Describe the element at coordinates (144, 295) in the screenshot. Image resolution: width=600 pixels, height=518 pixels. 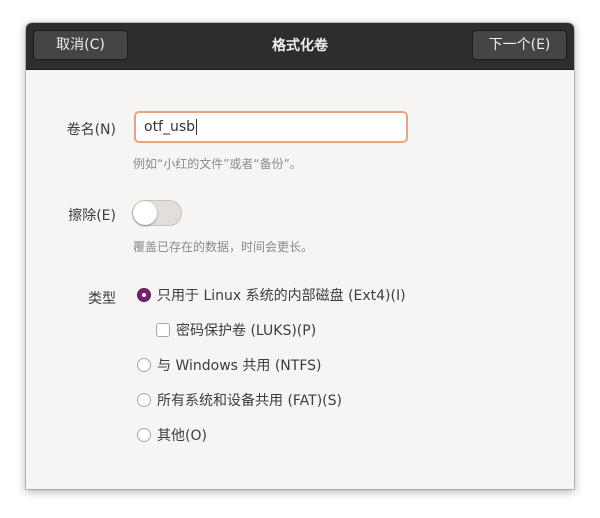
I see `radio-selected-icon` at that location.